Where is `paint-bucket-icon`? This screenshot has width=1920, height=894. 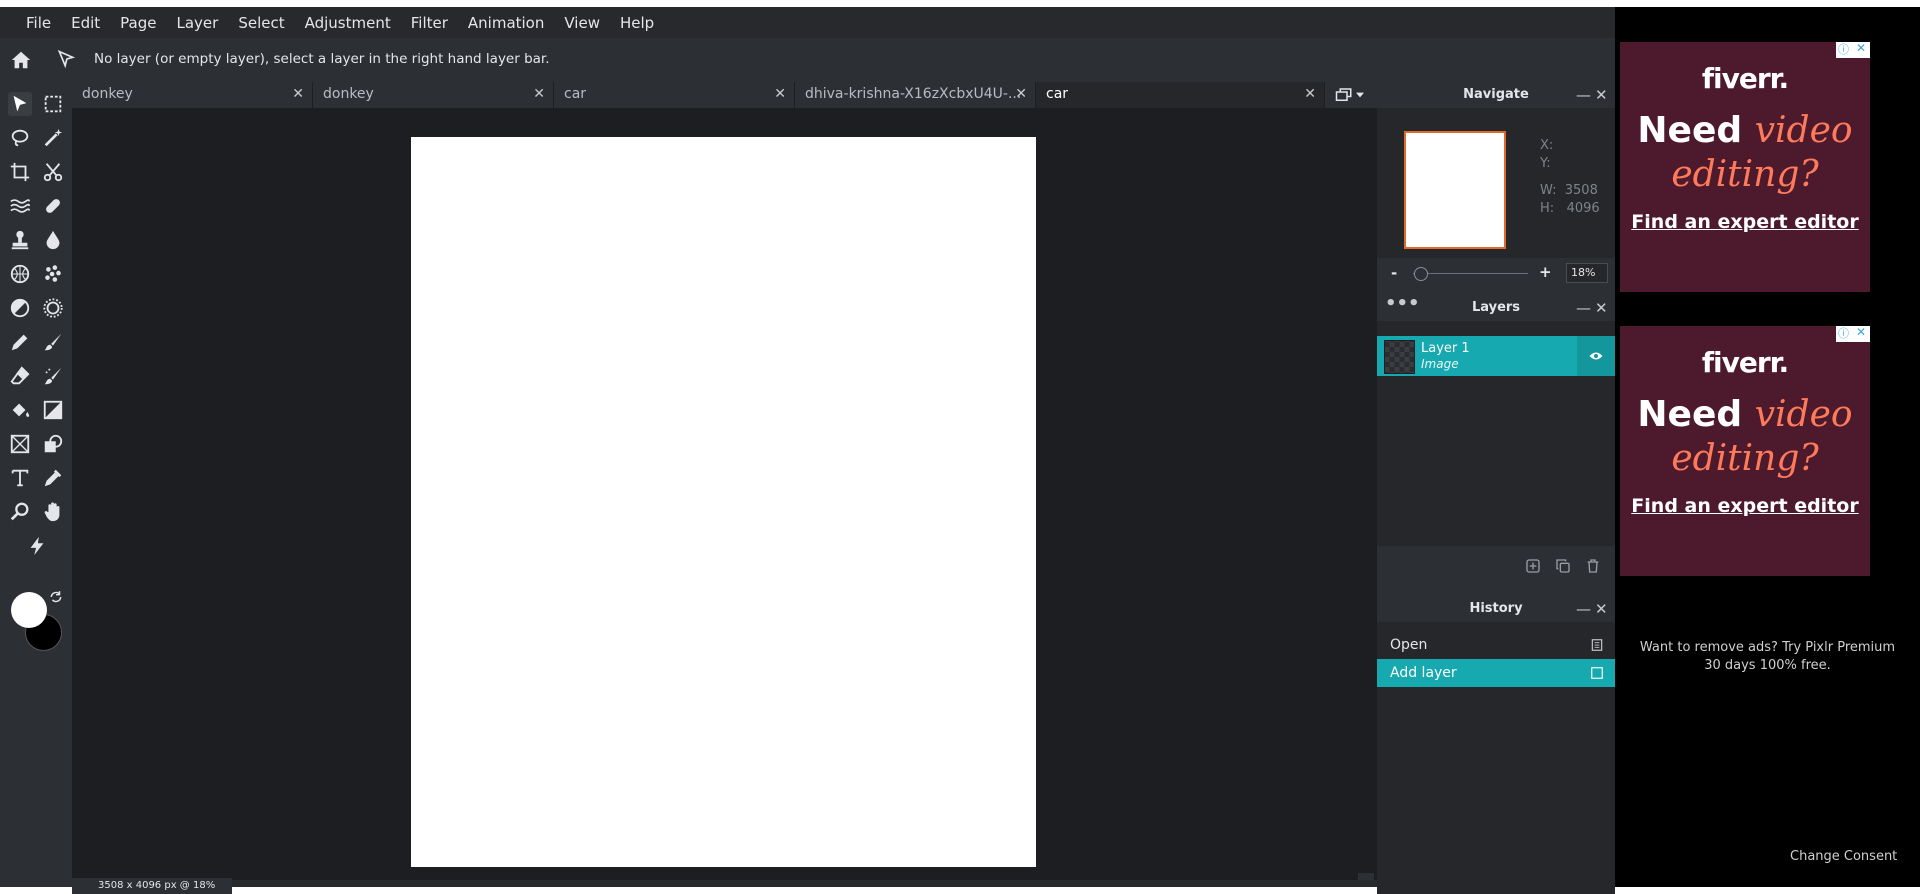
paint-bucket-icon is located at coordinates (21, 410).